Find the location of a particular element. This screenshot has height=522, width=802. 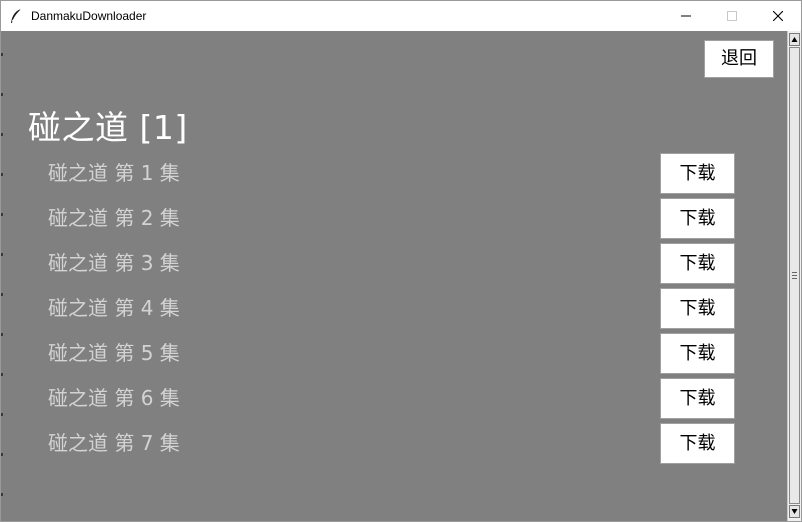

episode-label-2: 碰之道 第 2 集 is located at coordinates (114, 218).